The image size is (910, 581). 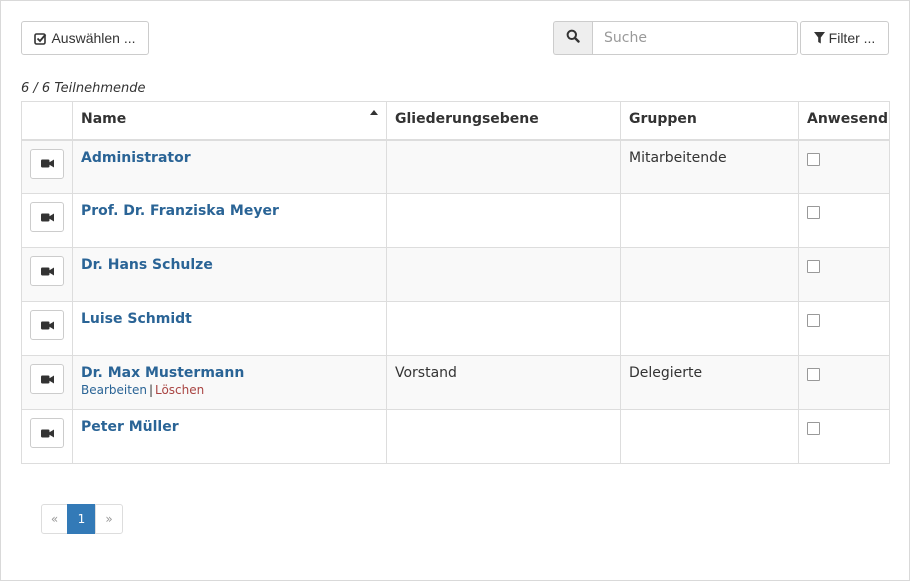 What do you see at coordinates (179, 390) in the screenshot?
I see `delete-link: Löschen` at bounding box center [179, 390].